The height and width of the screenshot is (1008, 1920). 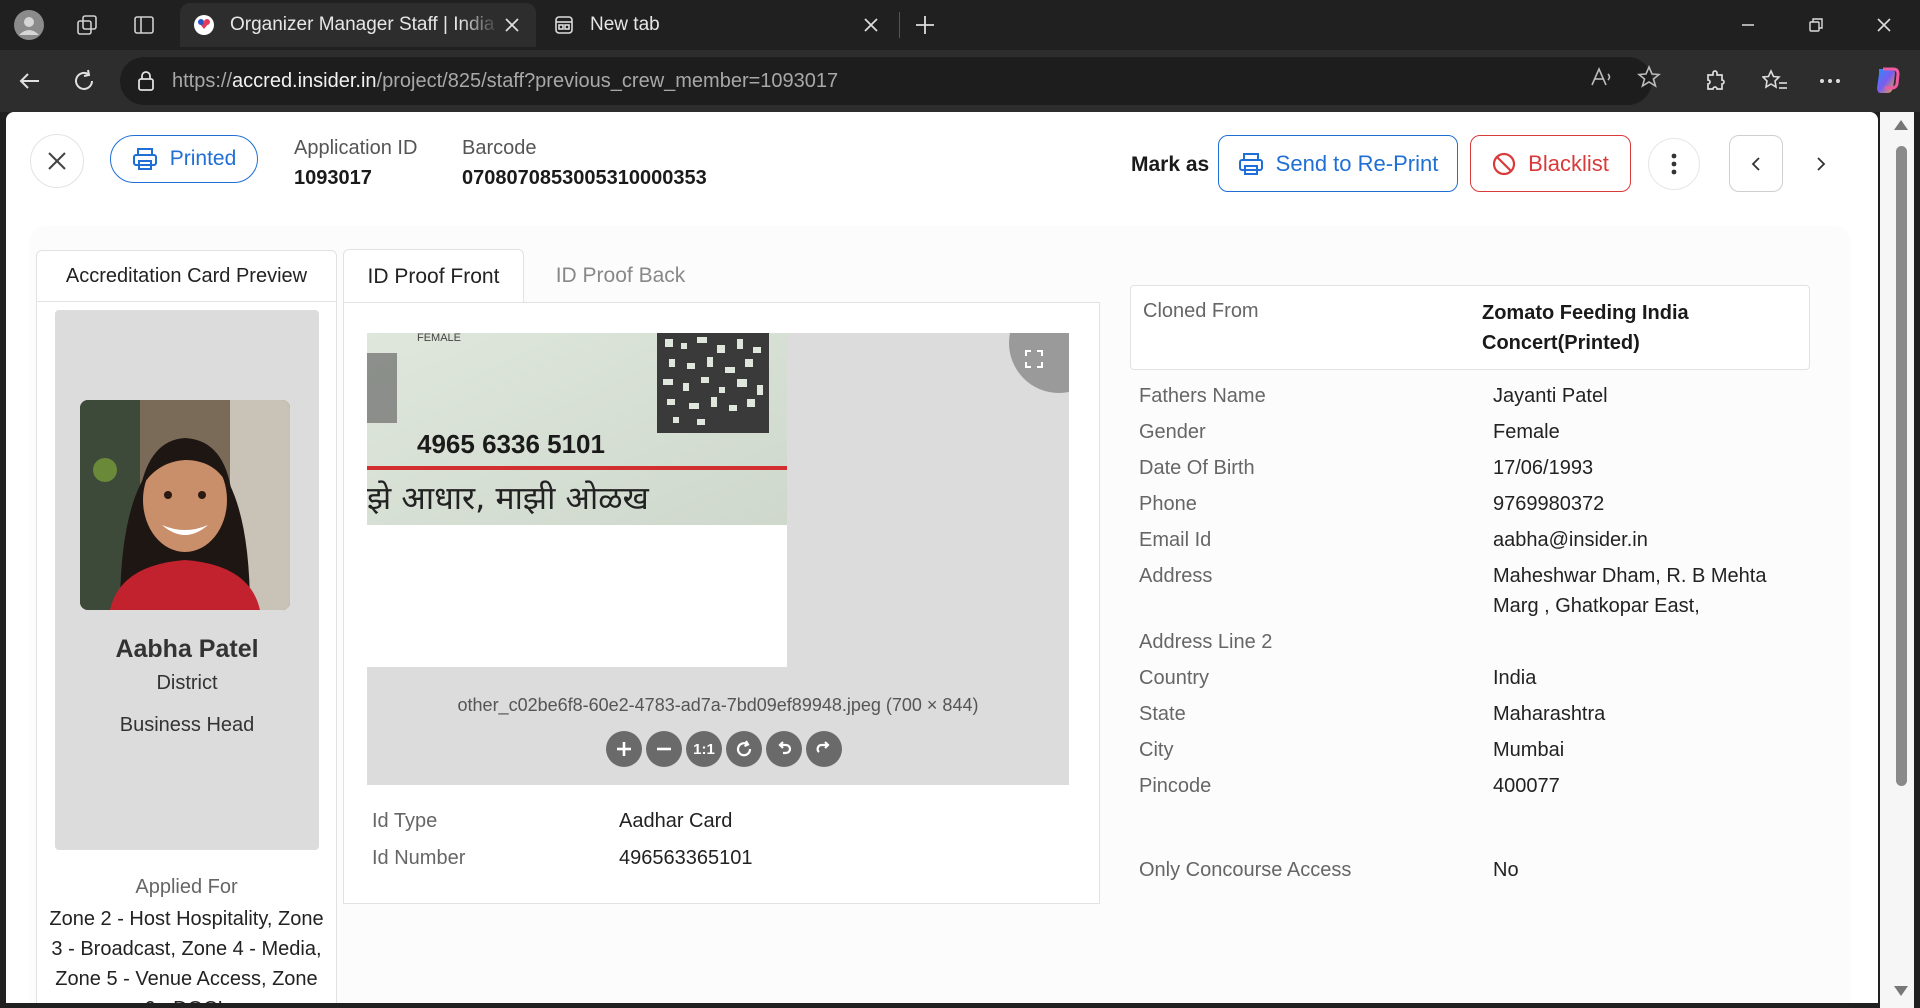 I want to click on tab-separator, so click(x=899, y=25).